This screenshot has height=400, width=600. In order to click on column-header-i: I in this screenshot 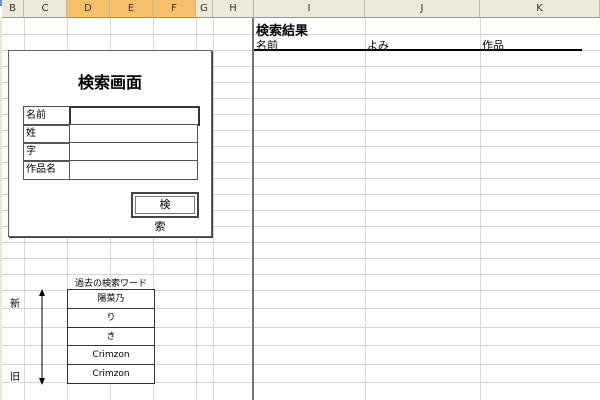, I will do `click(309, 9)`.